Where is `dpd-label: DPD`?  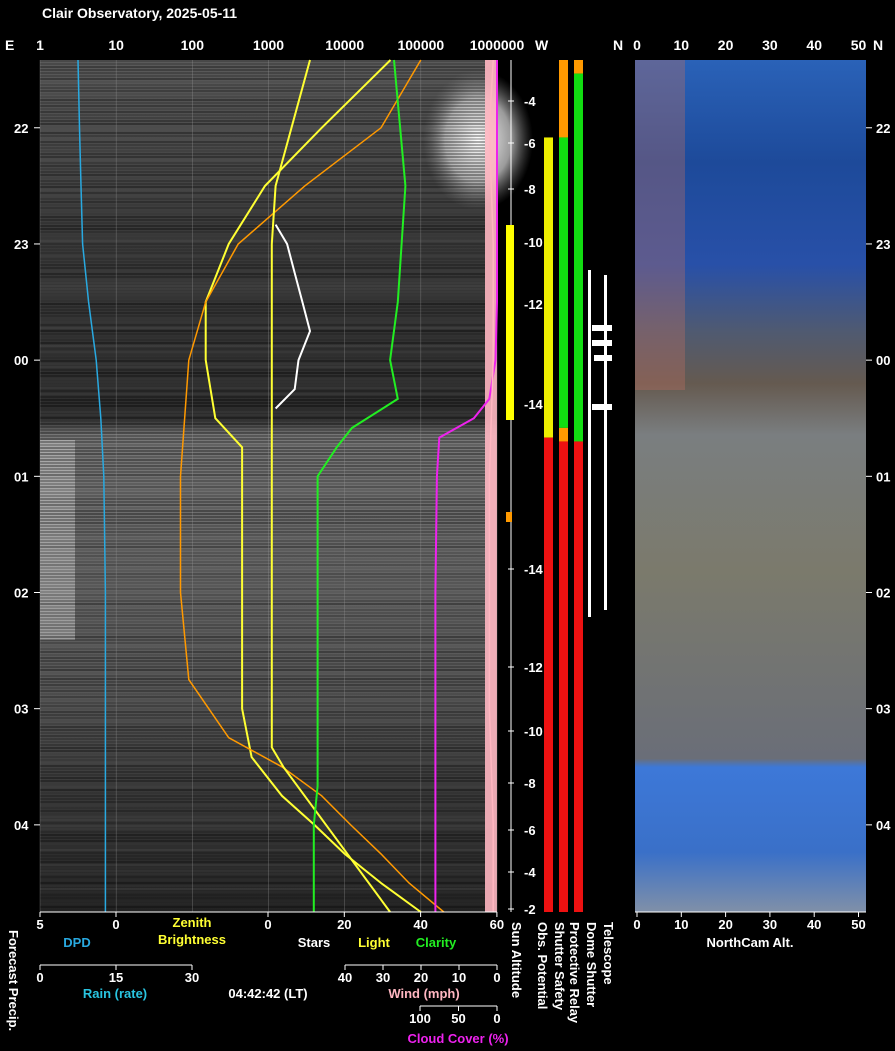 dpd-label: DPD is located at coordinates (76, 942).